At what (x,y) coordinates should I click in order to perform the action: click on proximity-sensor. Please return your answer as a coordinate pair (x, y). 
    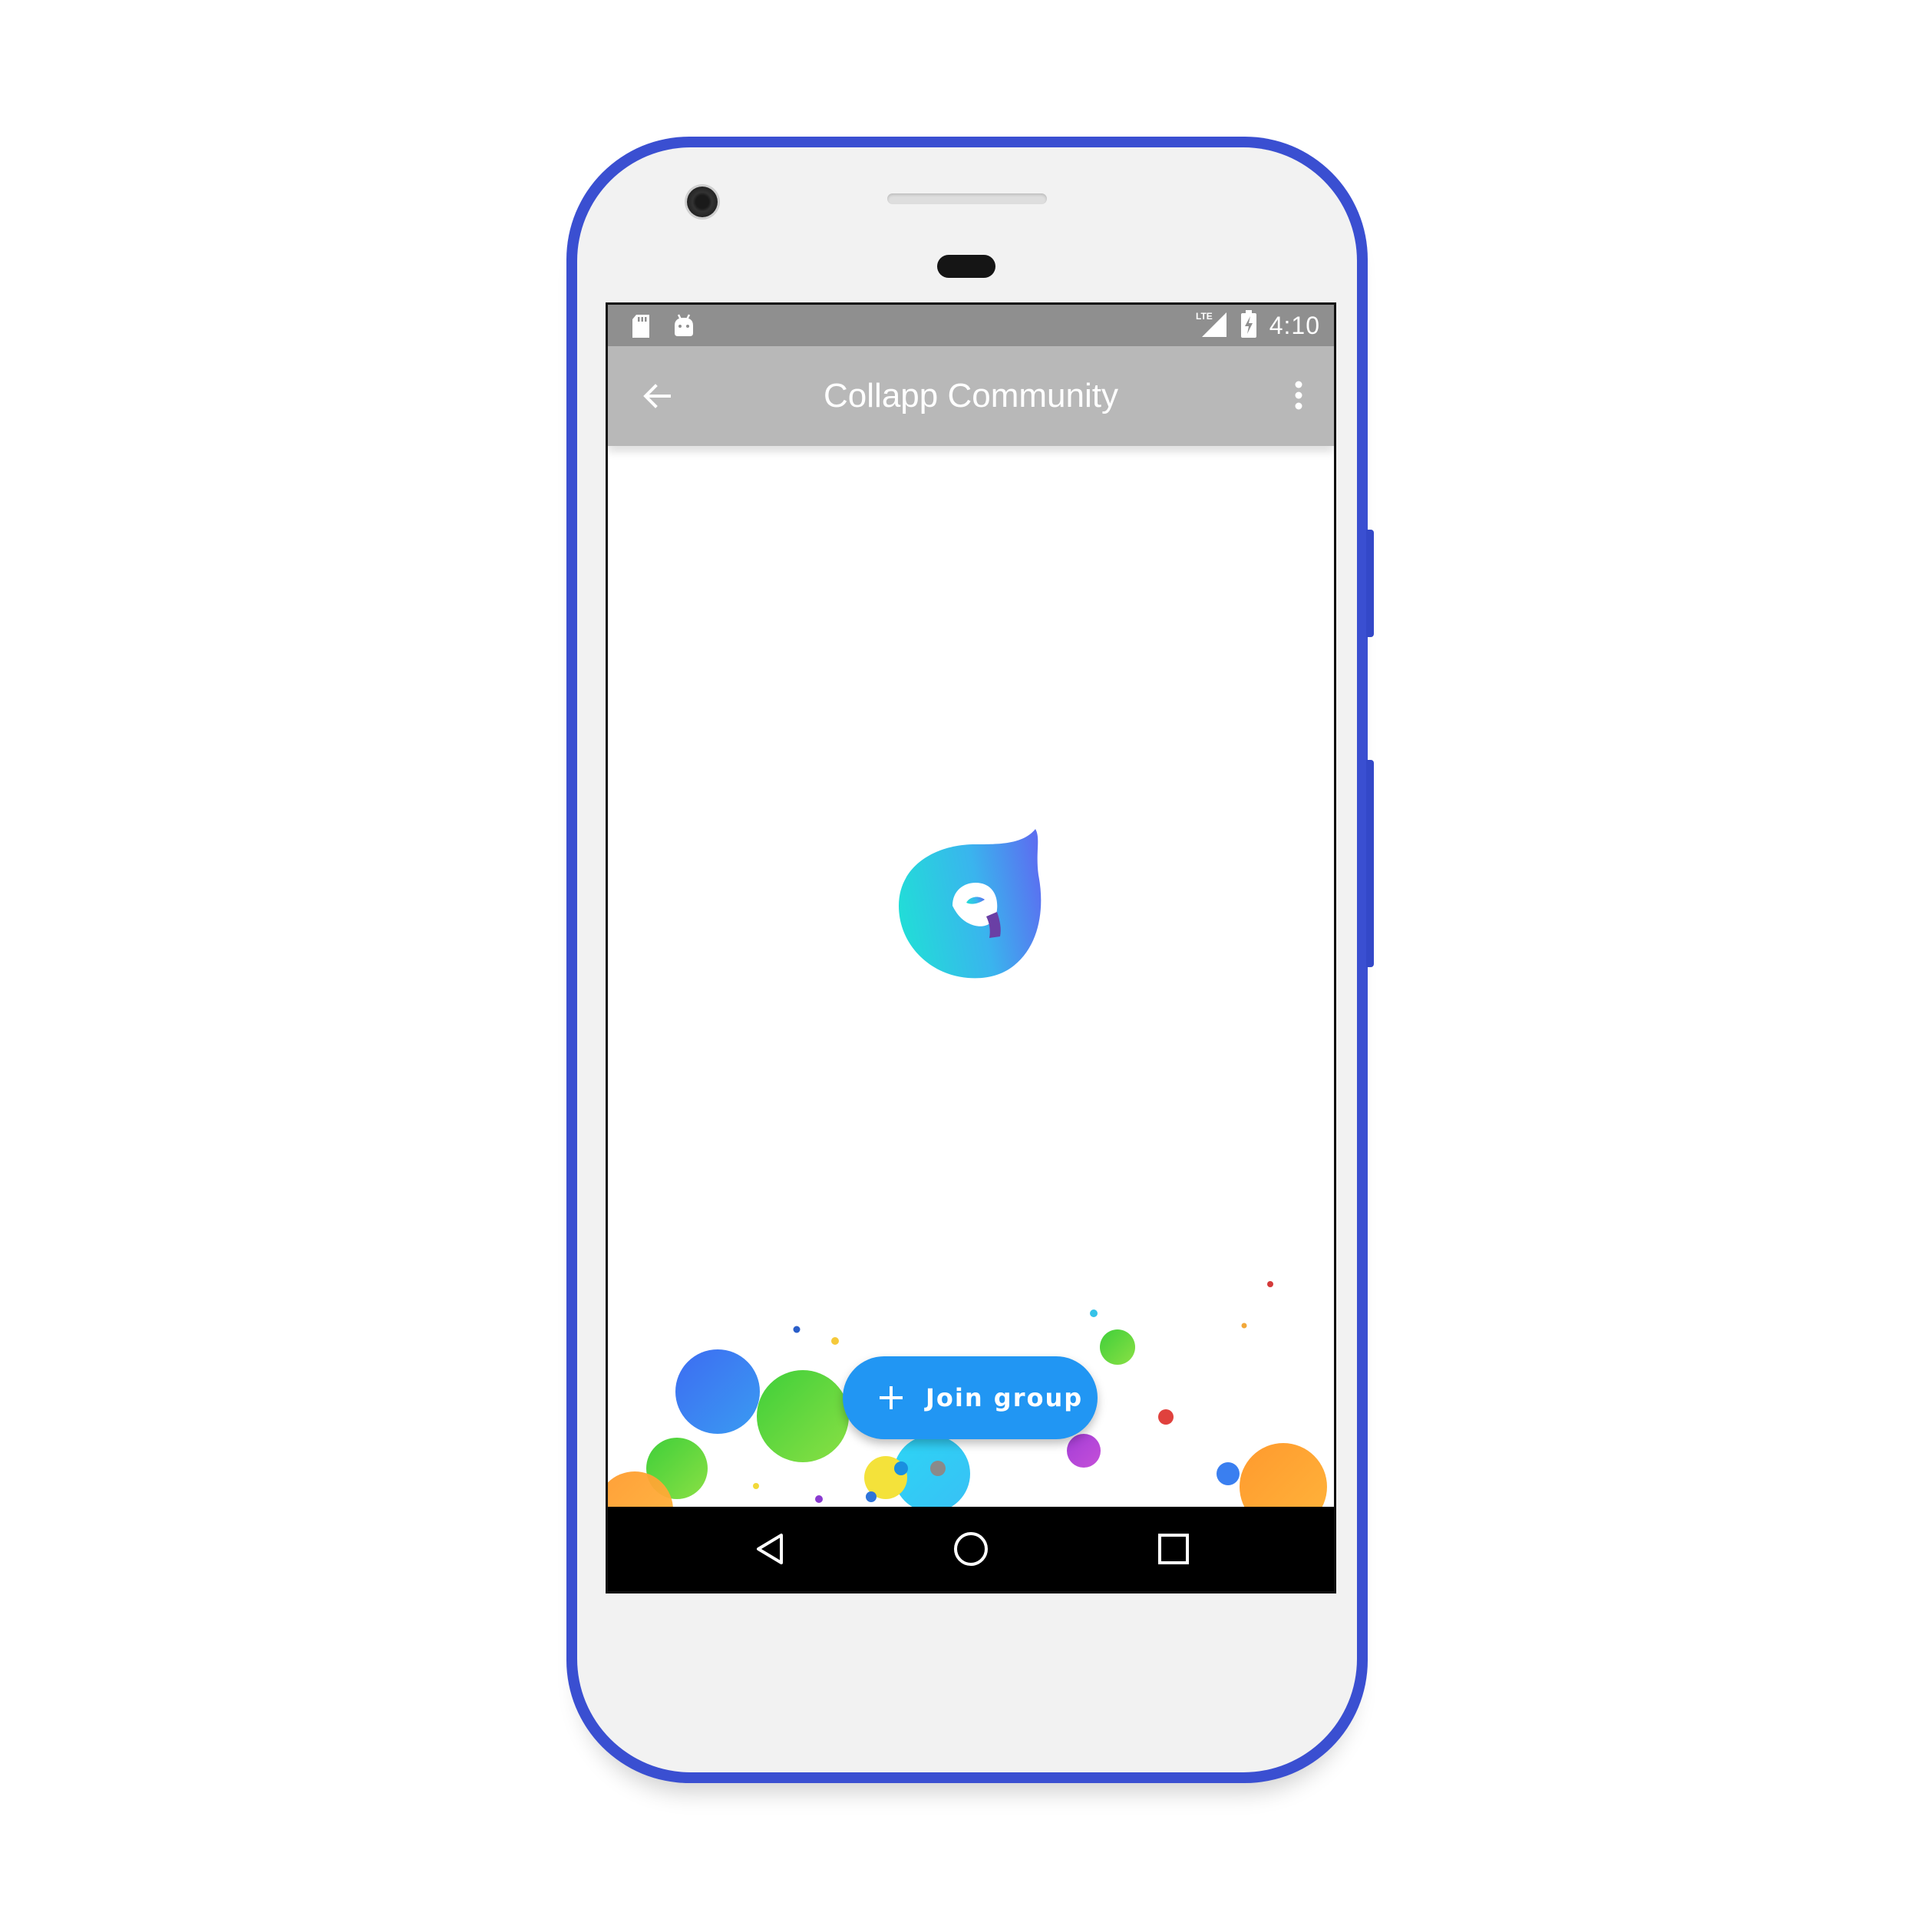
    Looking at the image, I should click on (966, 266).